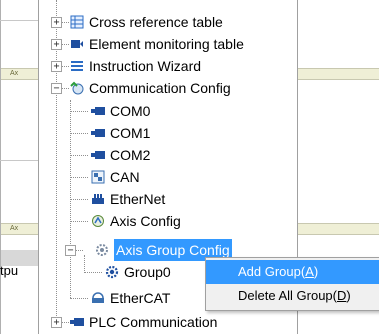  I want to click on tree-item-com2: COM2, so click(120, 155).